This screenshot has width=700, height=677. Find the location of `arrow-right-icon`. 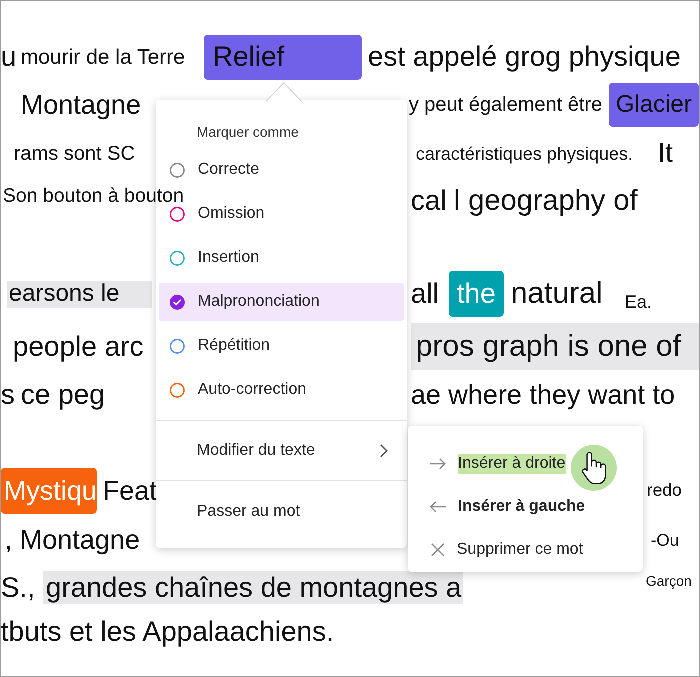

arrow-right-icon is located at coordinates (438, 464).